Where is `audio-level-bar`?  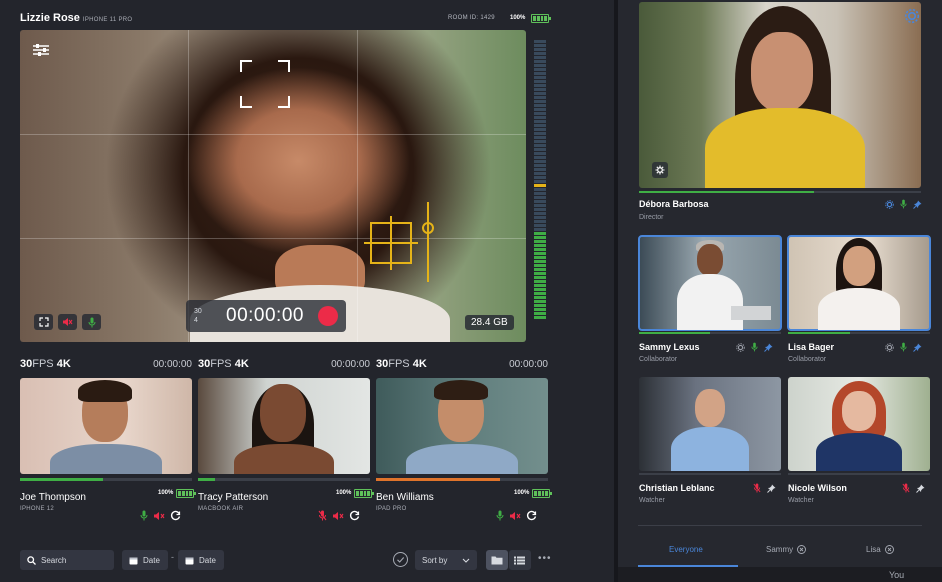
audio-level-bar is located at coordinates (710, 333).